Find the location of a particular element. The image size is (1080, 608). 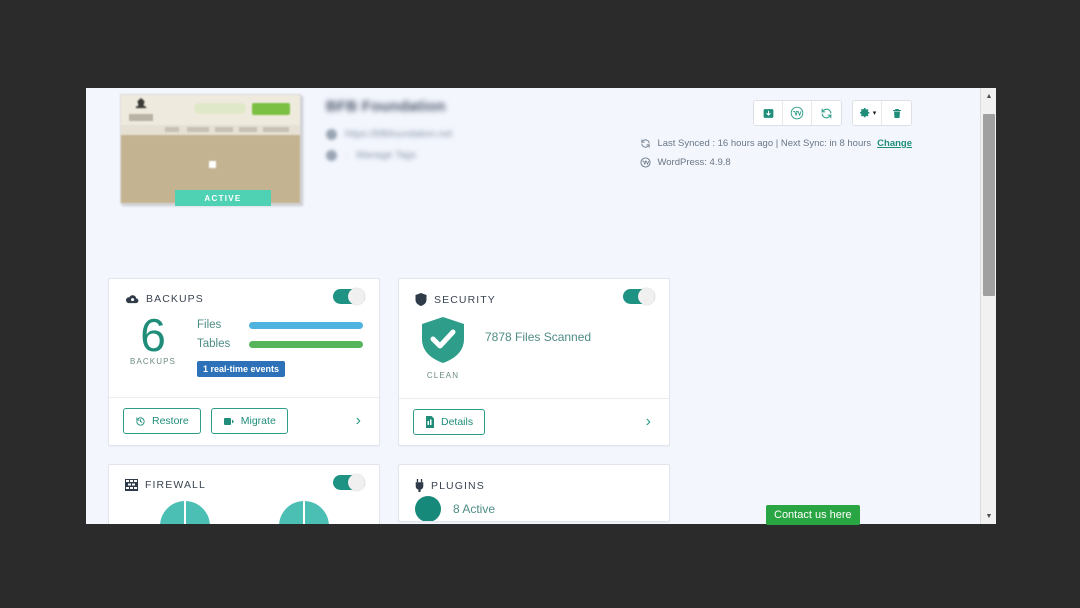

scrollbar-thumb is located at coordinates (989, 205).